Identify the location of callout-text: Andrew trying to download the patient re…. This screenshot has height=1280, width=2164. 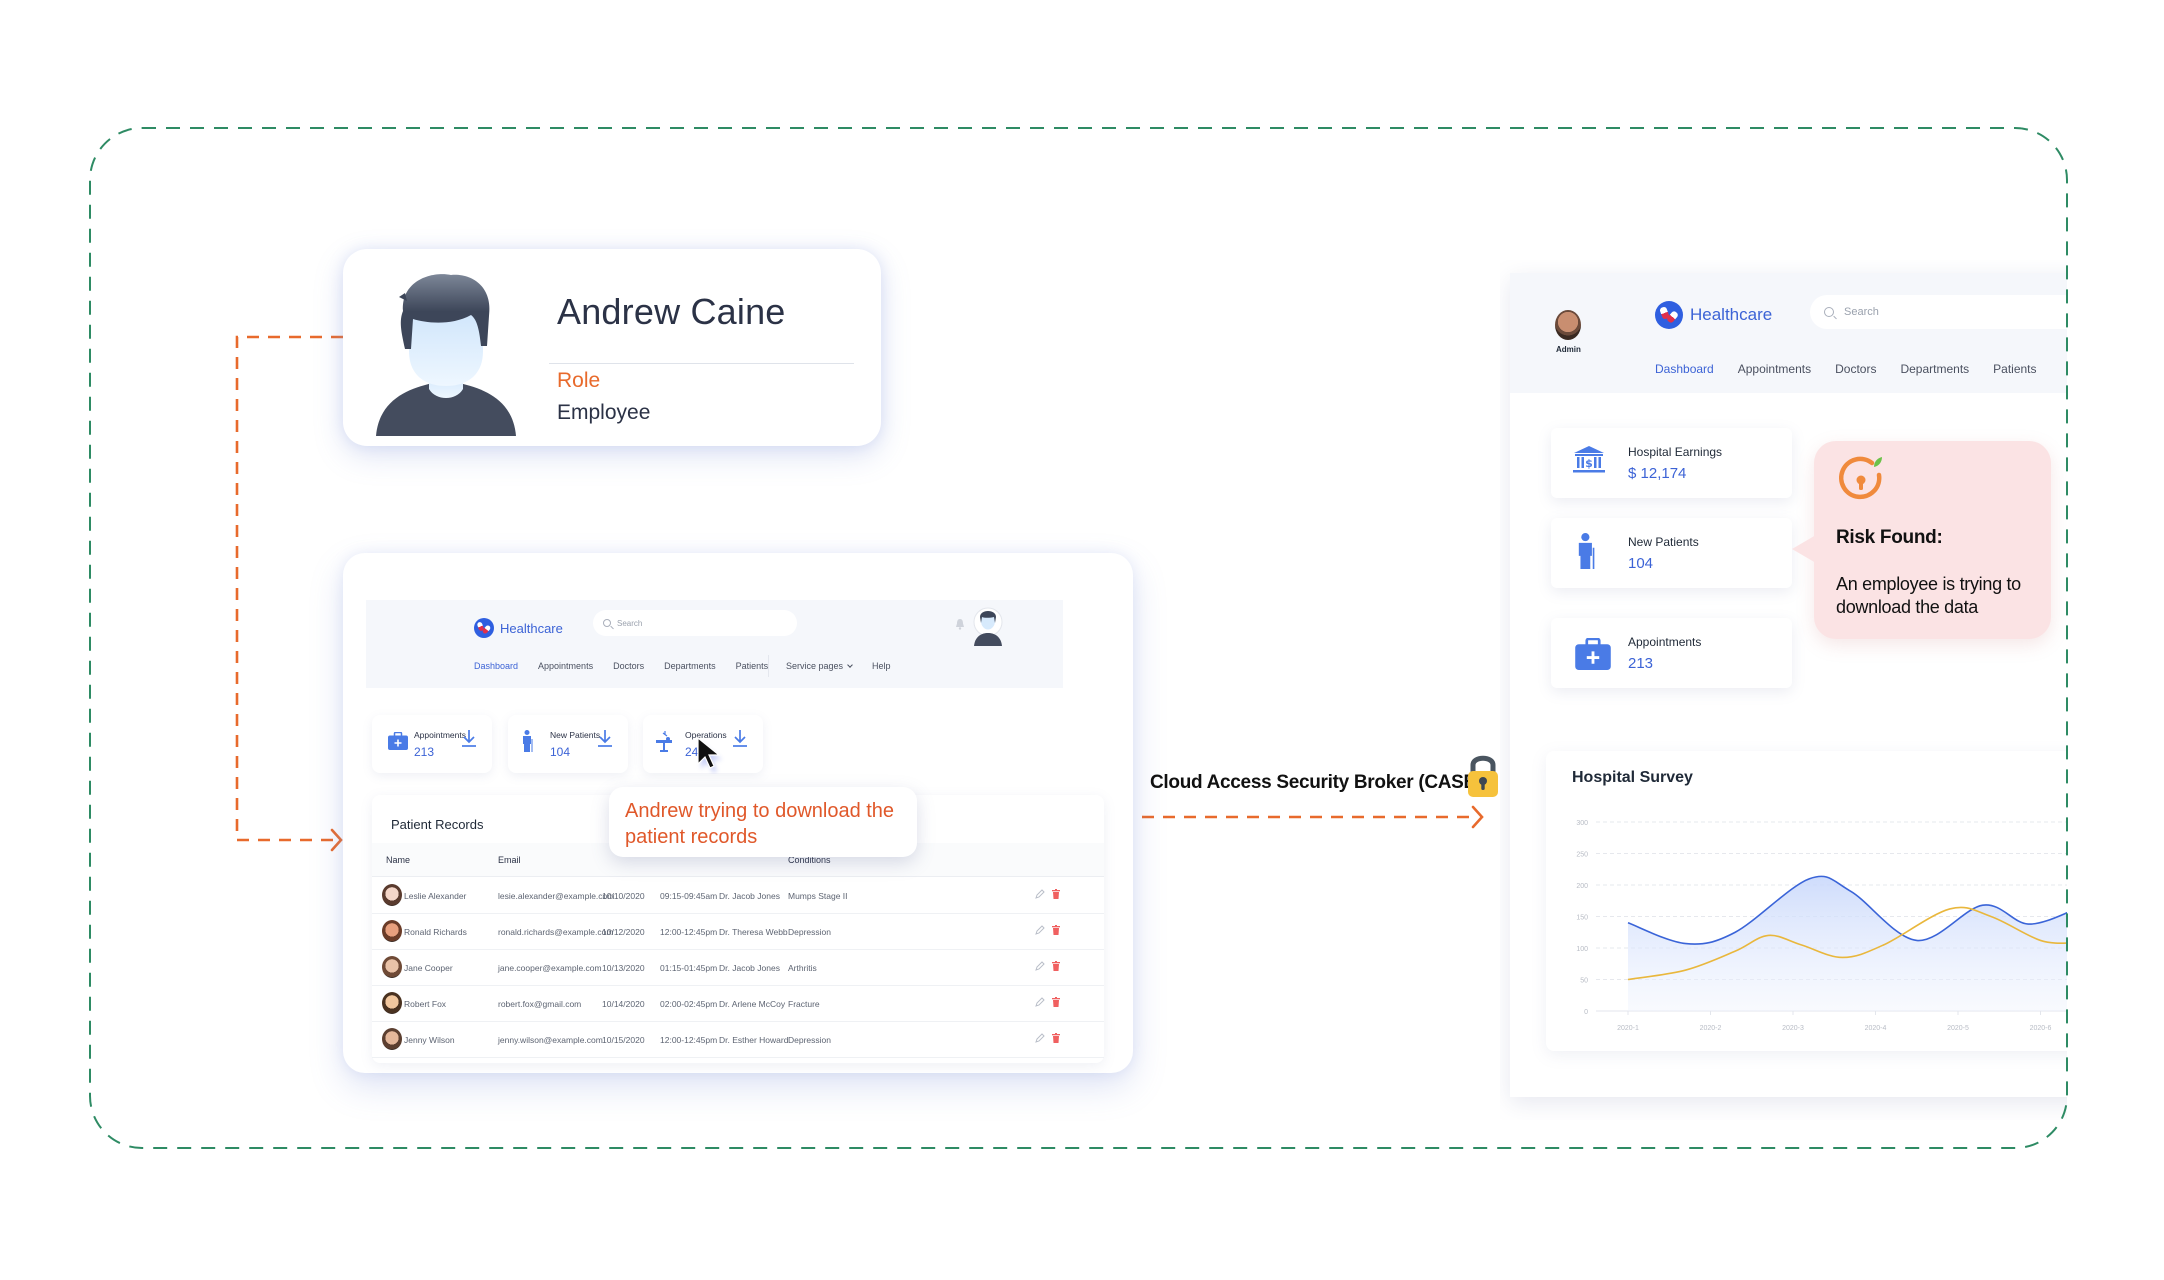
(760, 824).